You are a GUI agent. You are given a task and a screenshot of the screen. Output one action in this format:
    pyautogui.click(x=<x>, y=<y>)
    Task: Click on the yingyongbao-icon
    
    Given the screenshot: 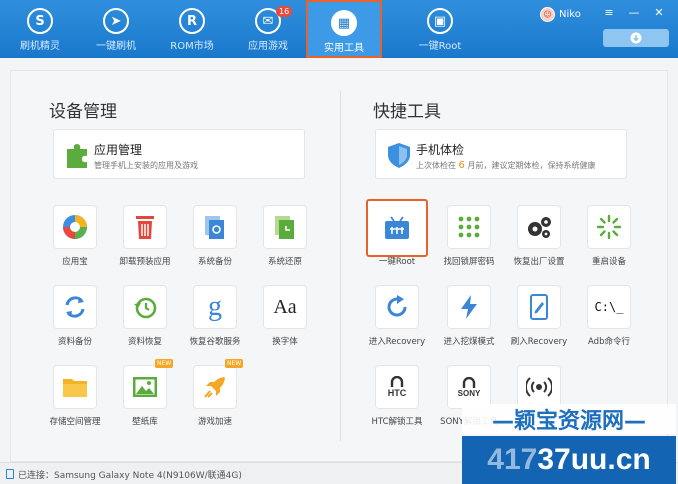 What is the action you would take?
    pyautogui.click(x=75, y=227)
    